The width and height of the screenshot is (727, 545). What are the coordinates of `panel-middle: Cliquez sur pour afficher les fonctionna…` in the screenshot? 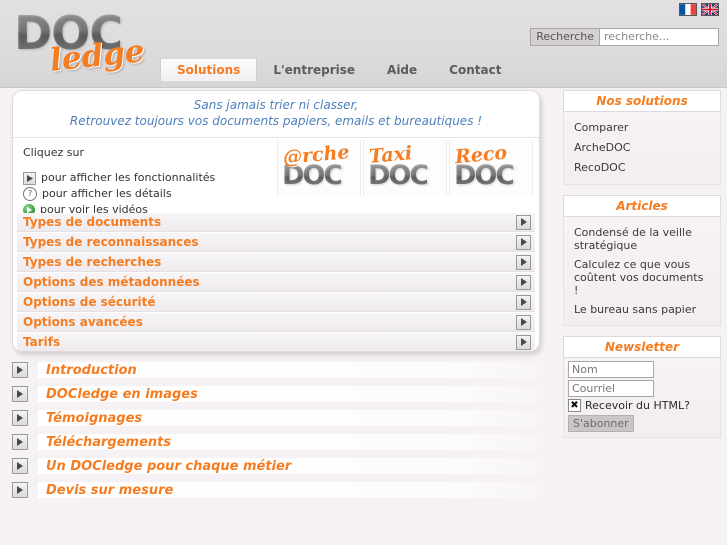 It's located at (276, 178).